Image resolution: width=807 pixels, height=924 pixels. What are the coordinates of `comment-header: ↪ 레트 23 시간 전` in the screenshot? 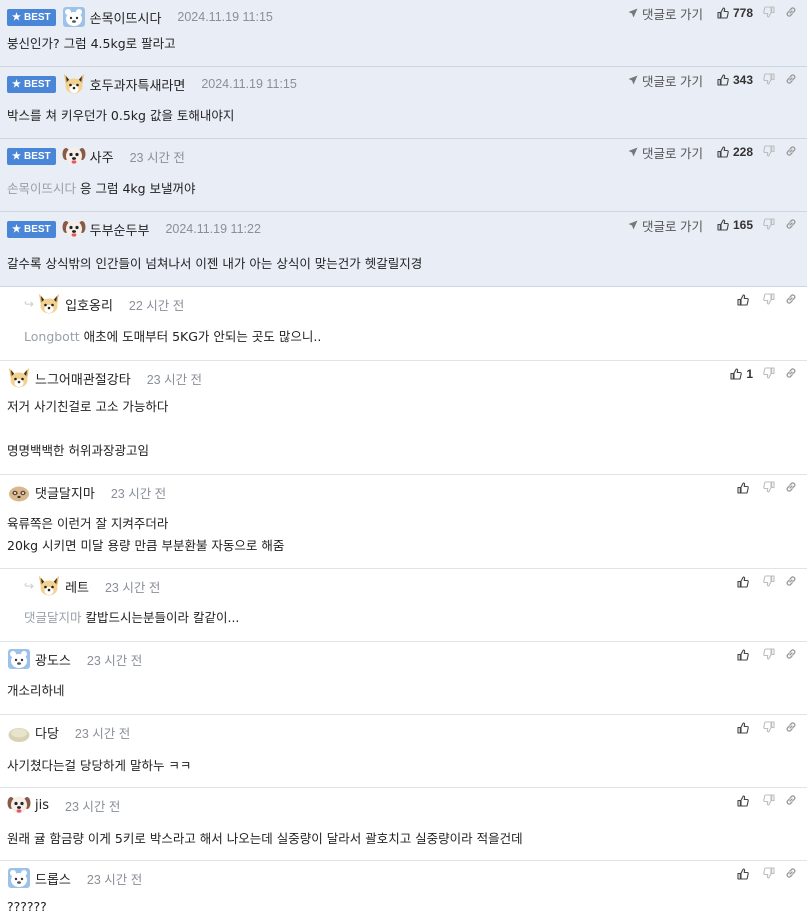 It's located at (92, 586).